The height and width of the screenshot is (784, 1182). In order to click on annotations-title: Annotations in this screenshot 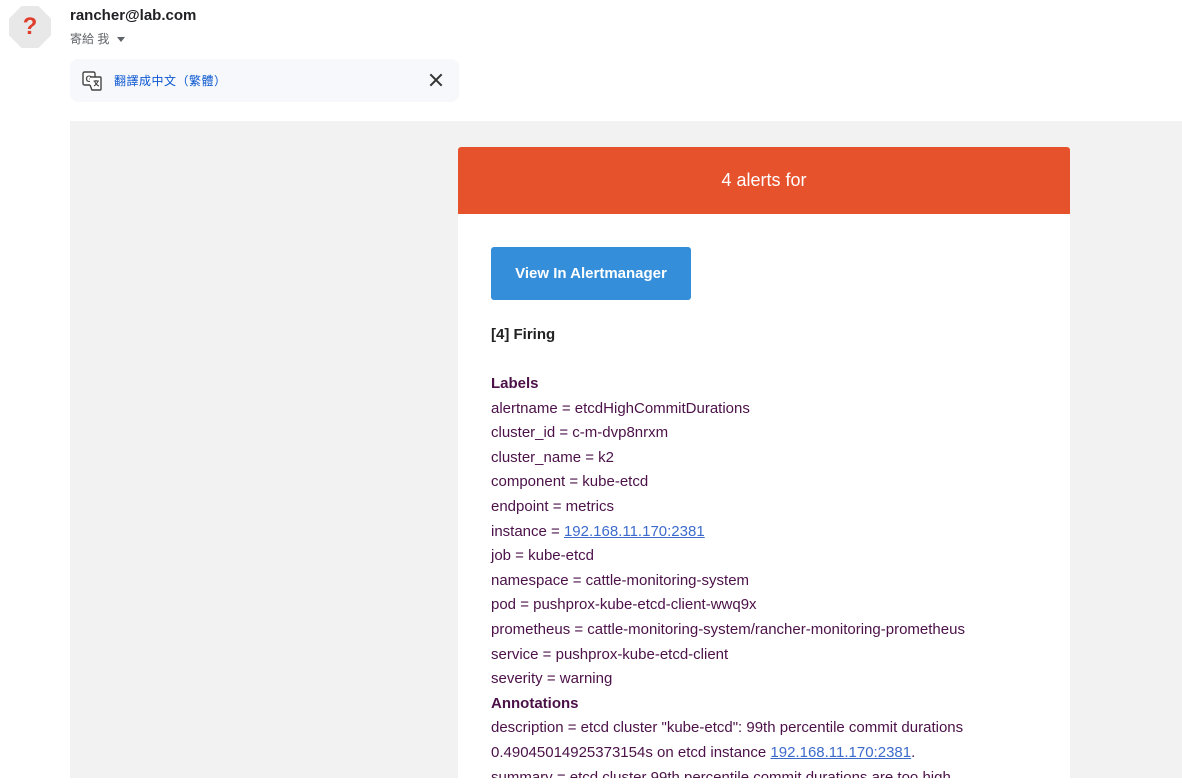, I will do `click(535, 703)`.